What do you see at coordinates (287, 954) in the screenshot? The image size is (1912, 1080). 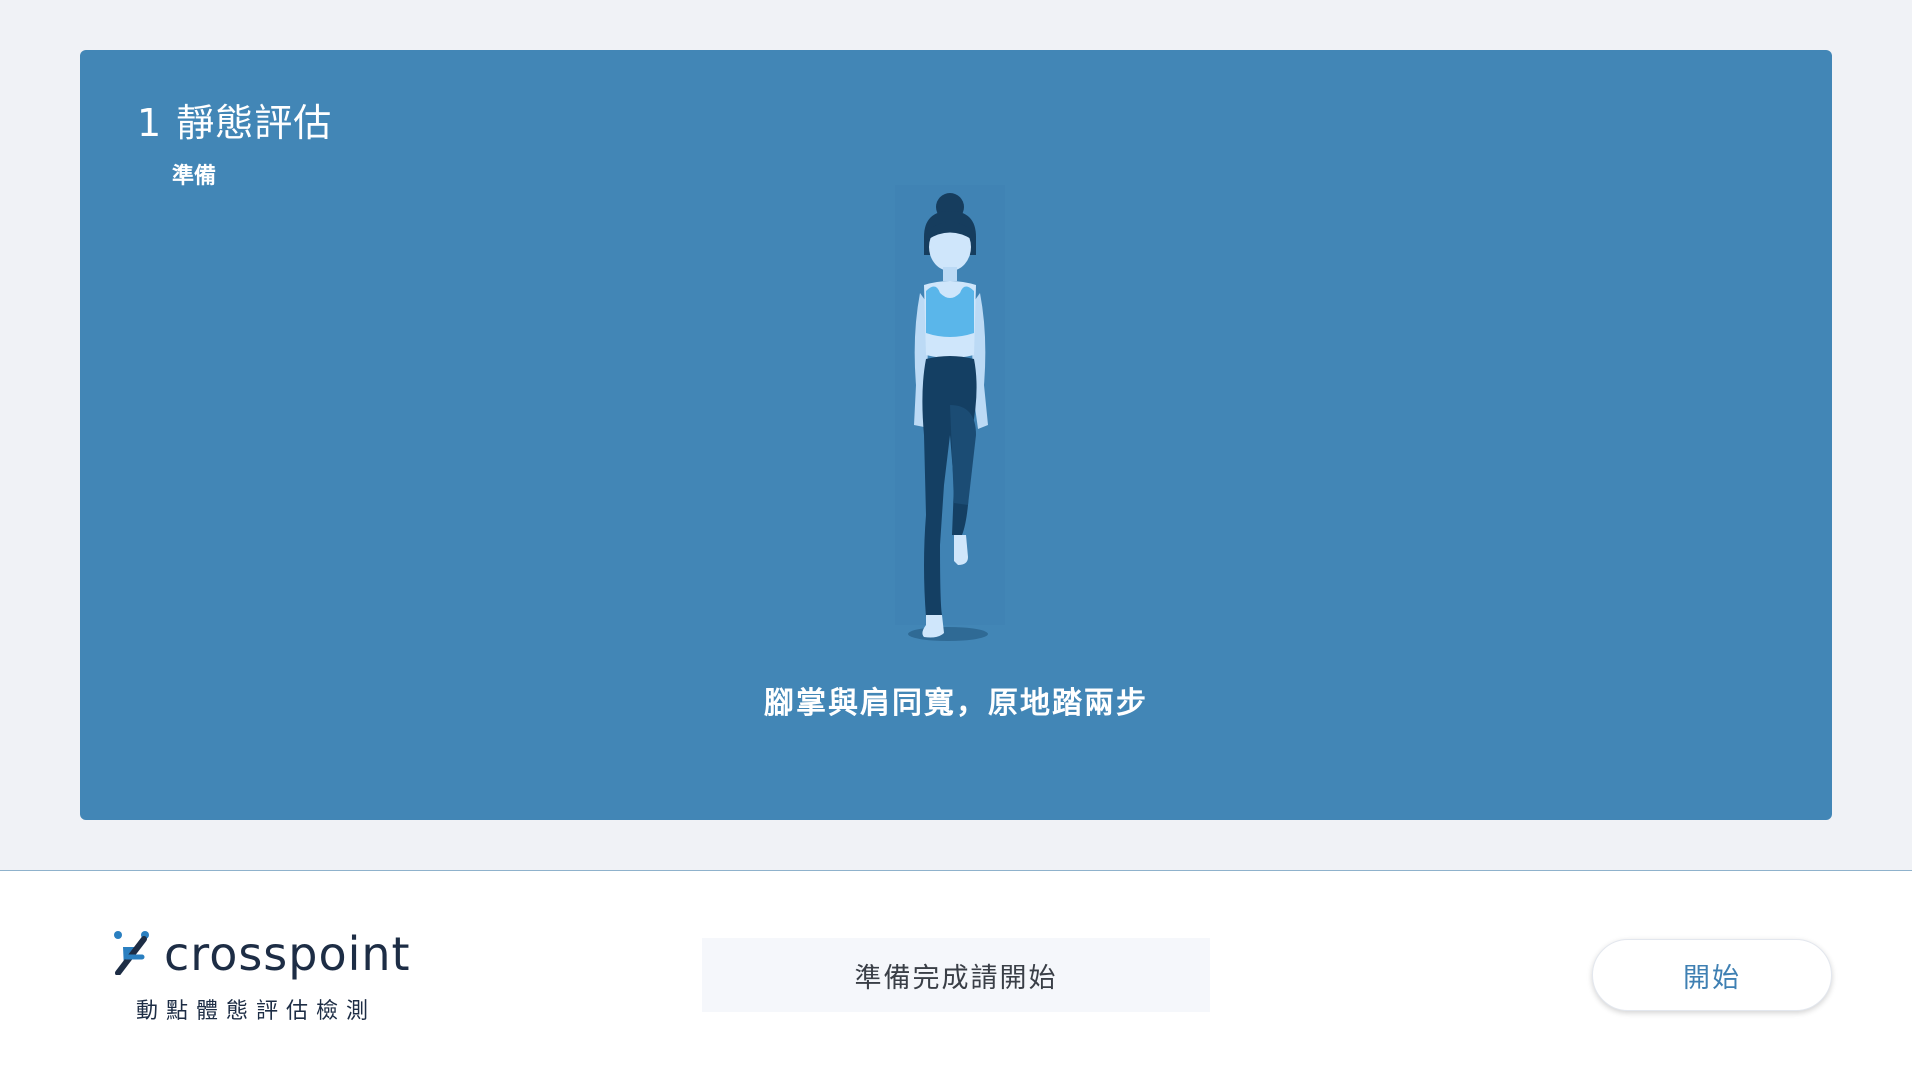 I see `brand-name: crosspoint` at bounding box center [287, 954].